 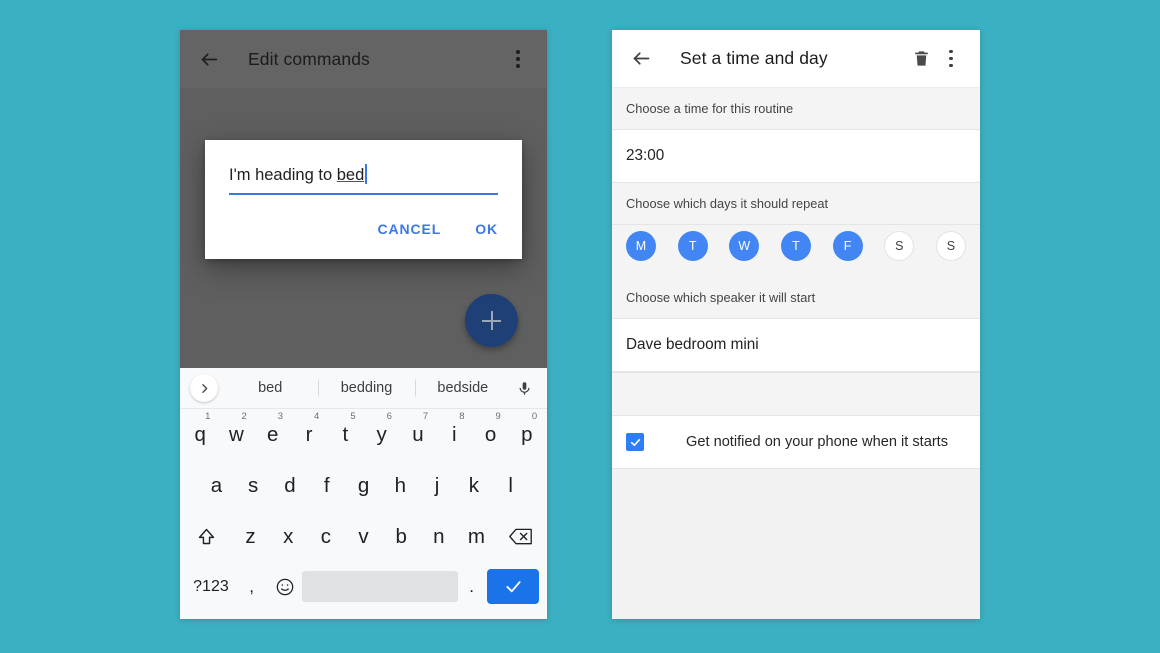 I want to click on days-selector: M T W T F S S, so click(x=796, y=251).